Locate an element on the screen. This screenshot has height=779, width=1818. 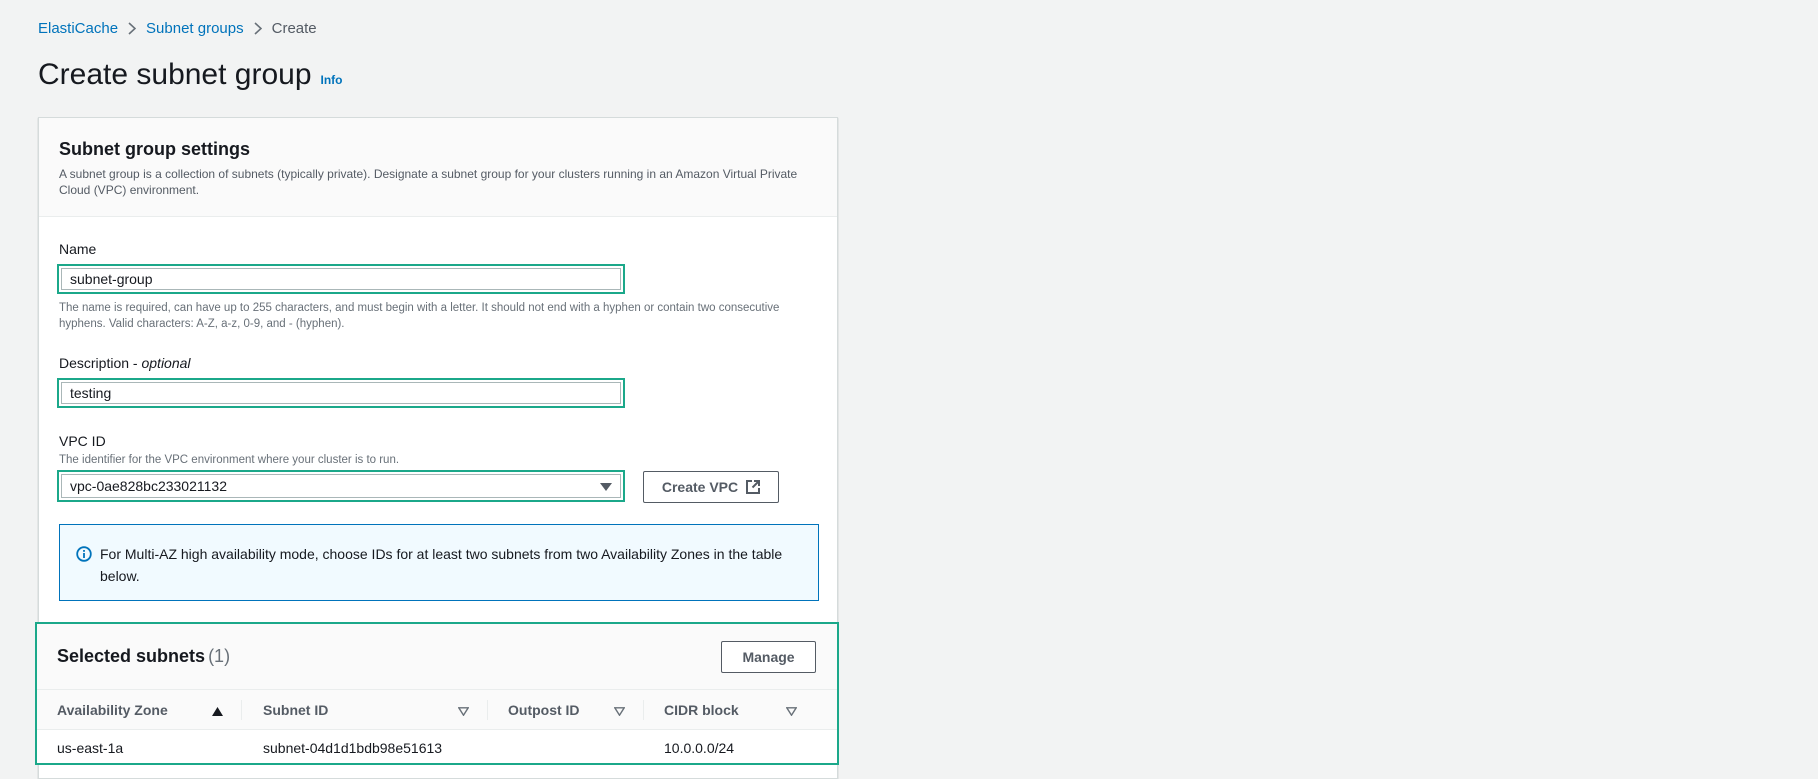
column-subnet-id-label: Subnet ID is located at coordinates (296, 710).